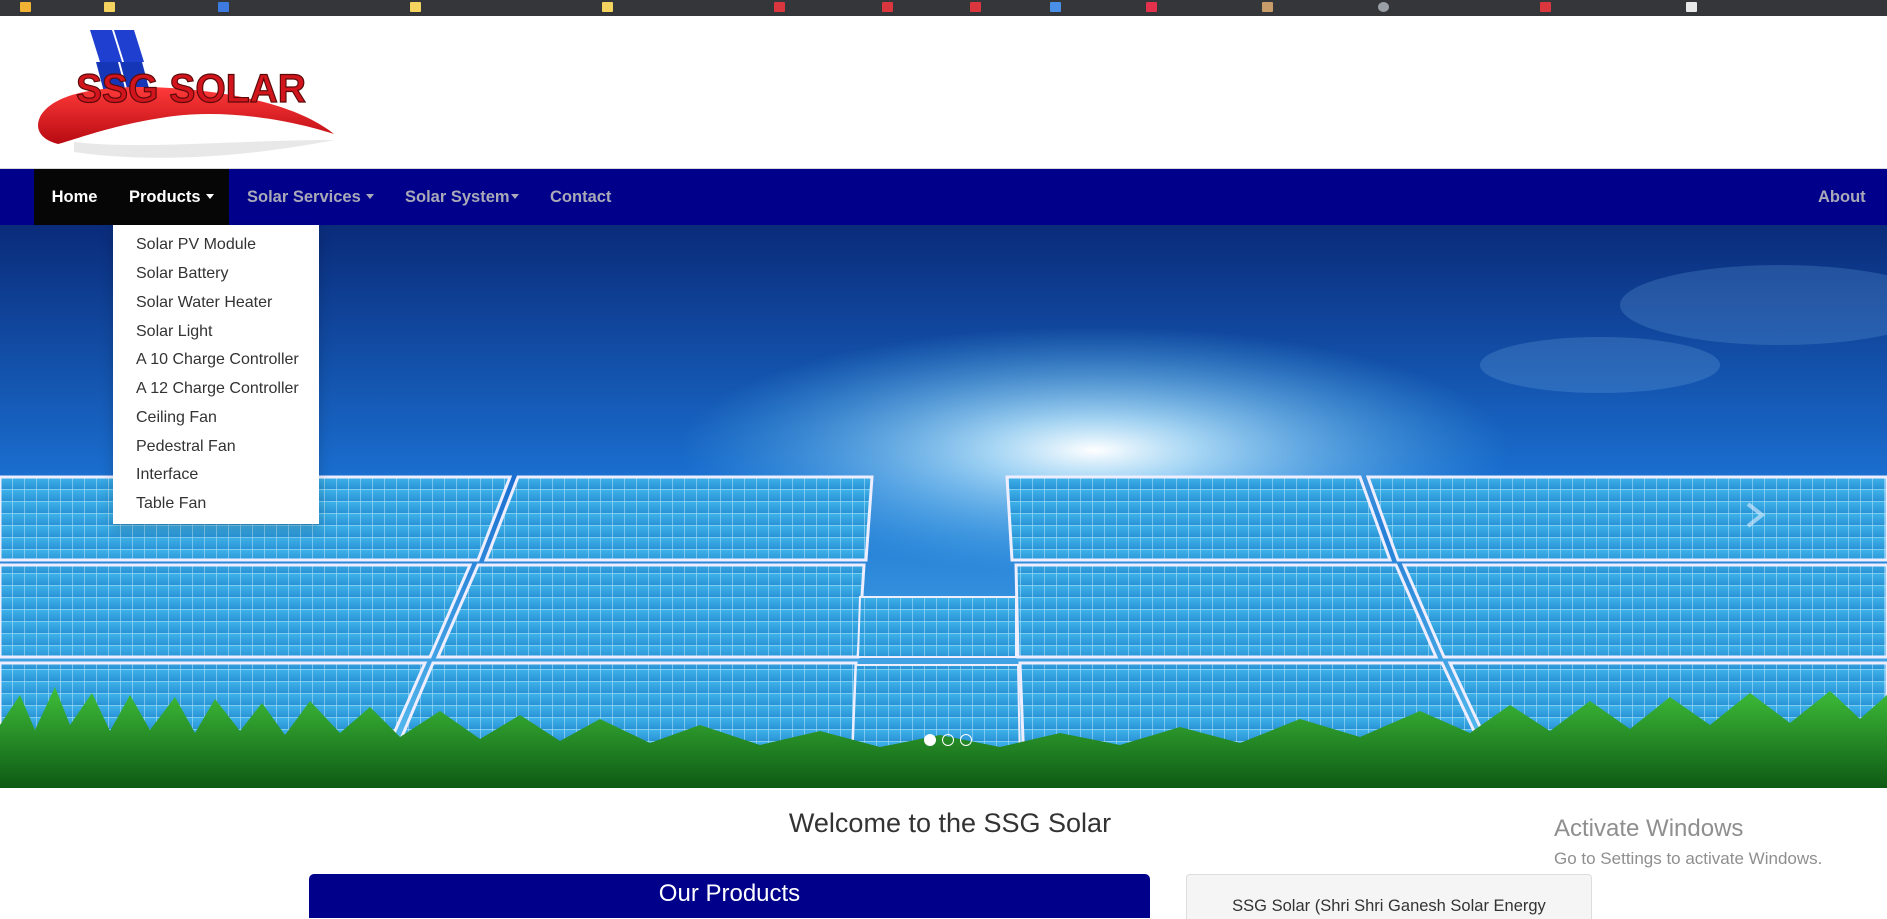  I want to click on ssg-solar-logo: SSG SOLAR, so click(187, 97).